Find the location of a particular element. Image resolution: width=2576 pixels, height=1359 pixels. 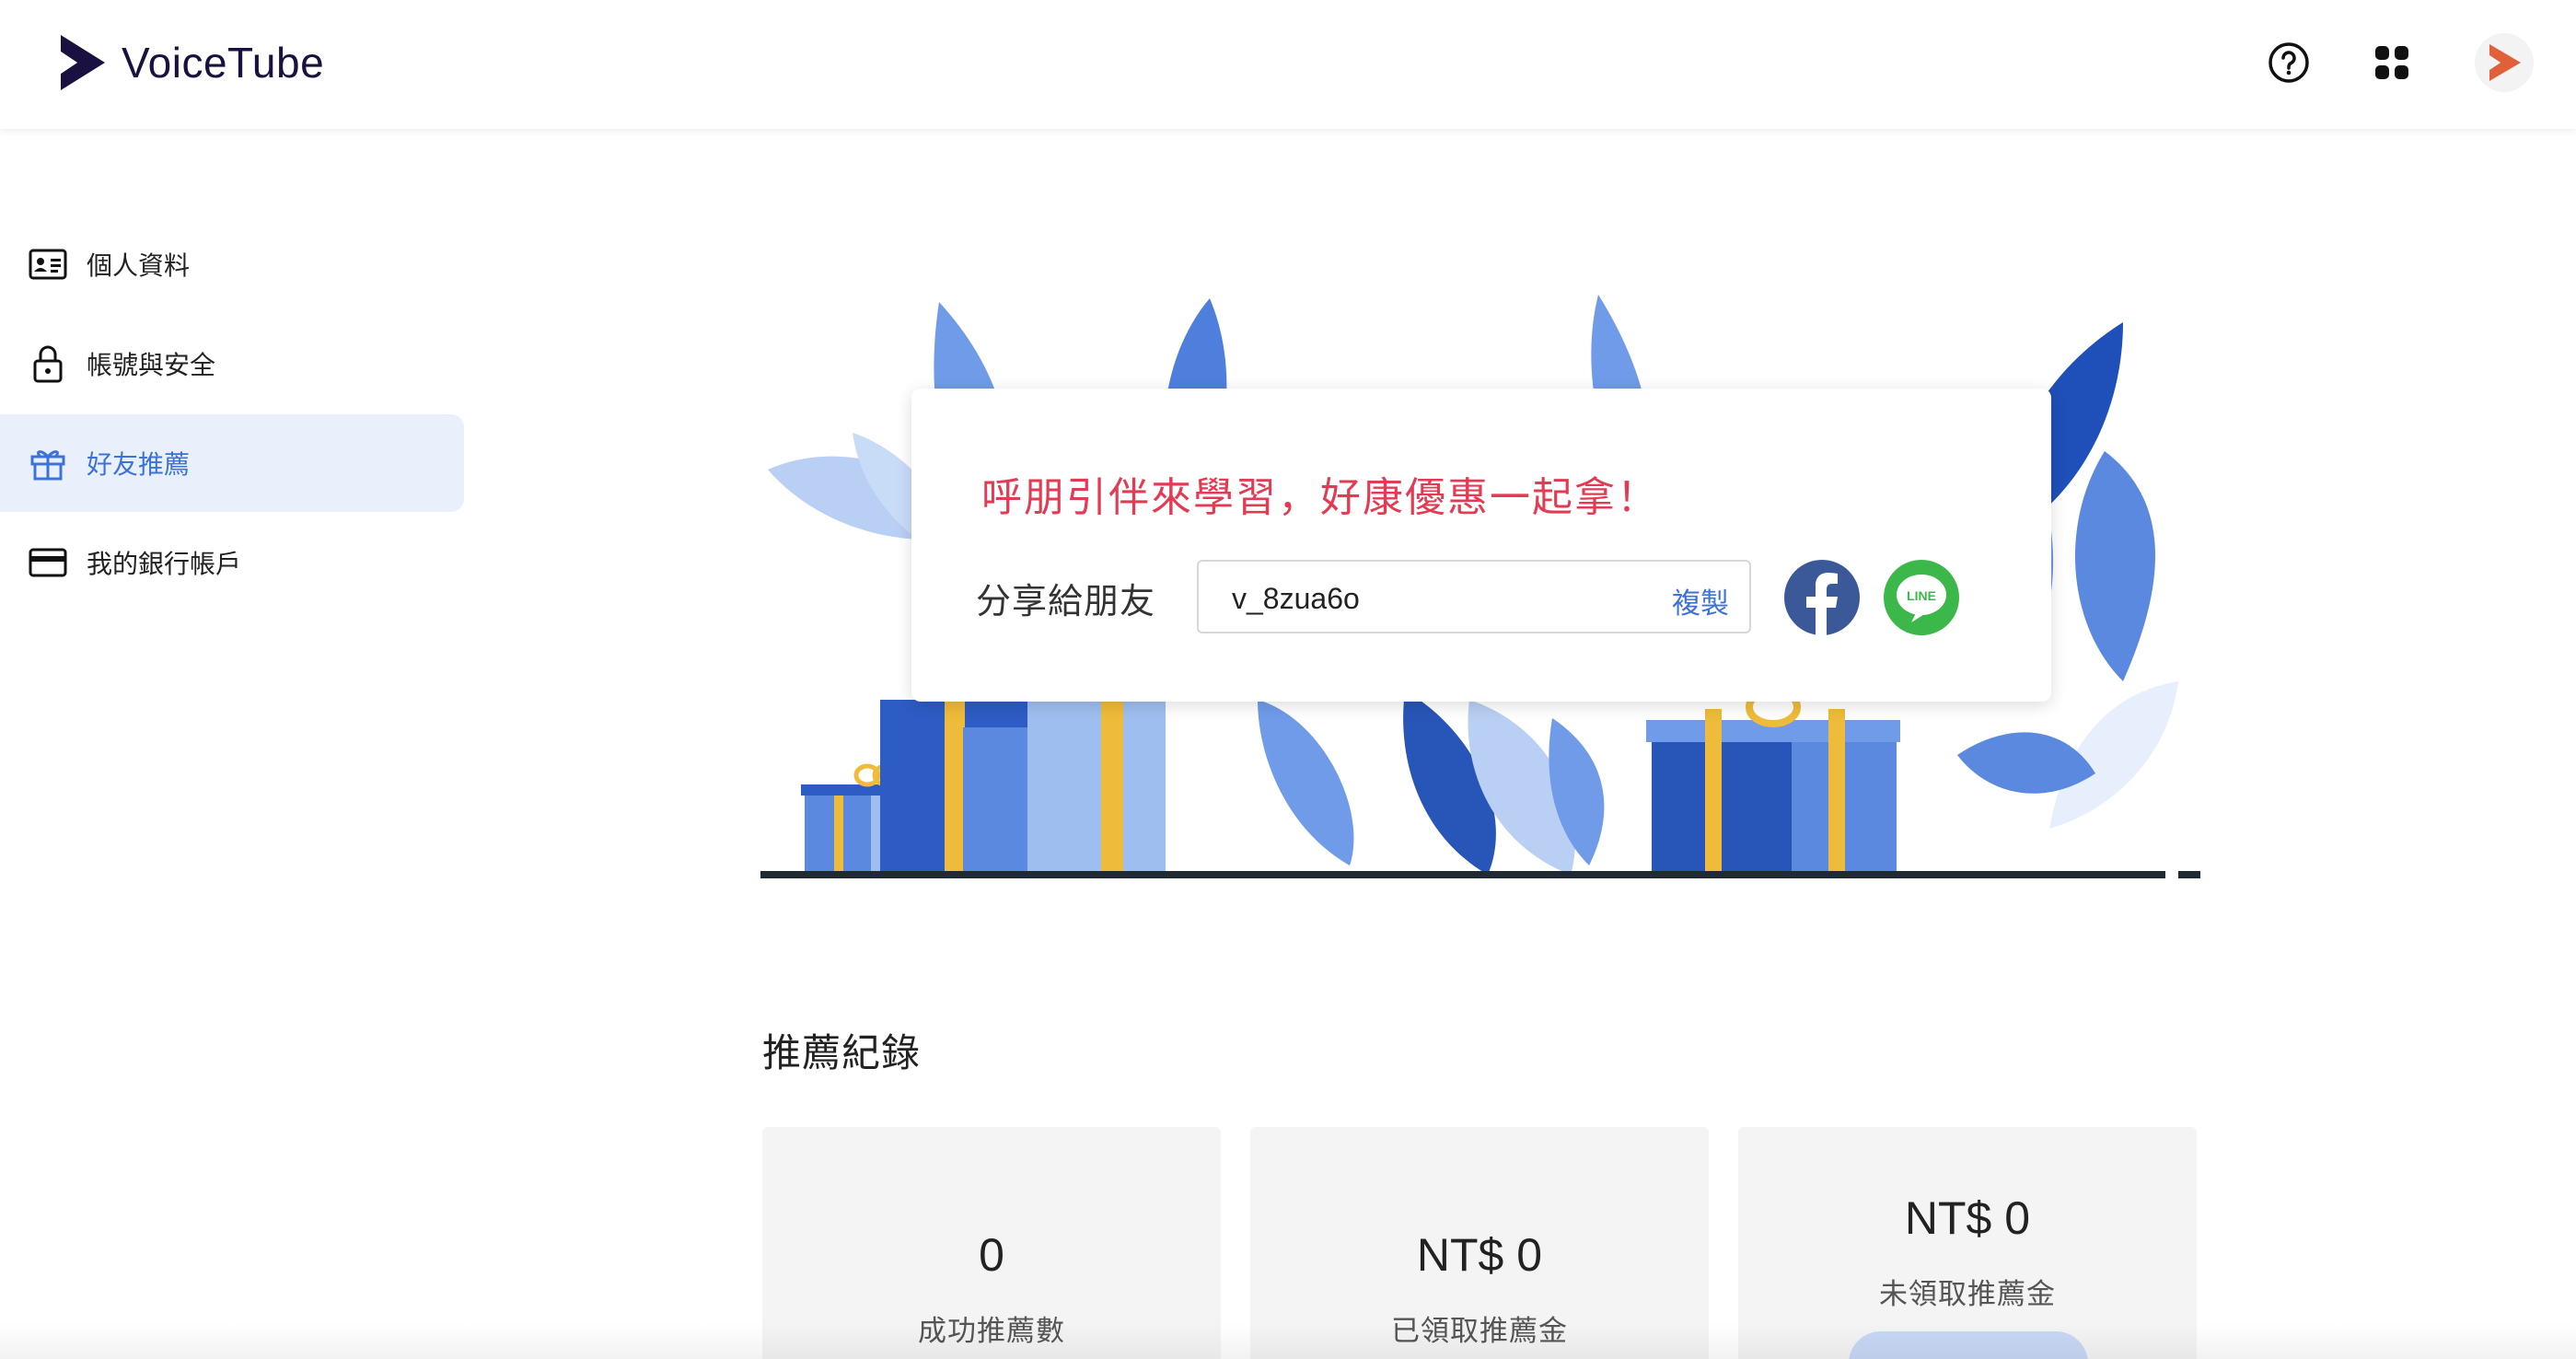

stat-label: 未領取推薦金 is located at coordinates (1967, 1294).